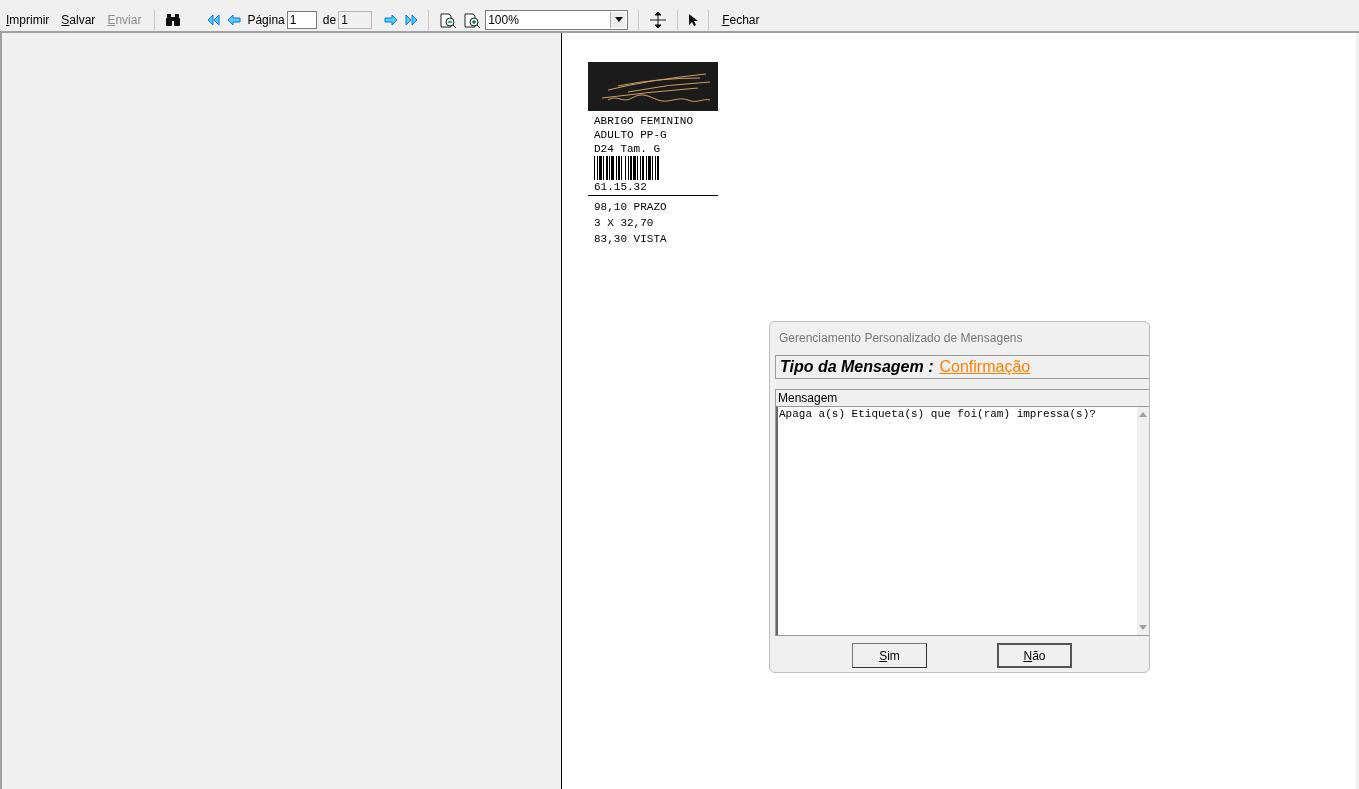  I want to click on zoom-out-icon, so click(448, 19).